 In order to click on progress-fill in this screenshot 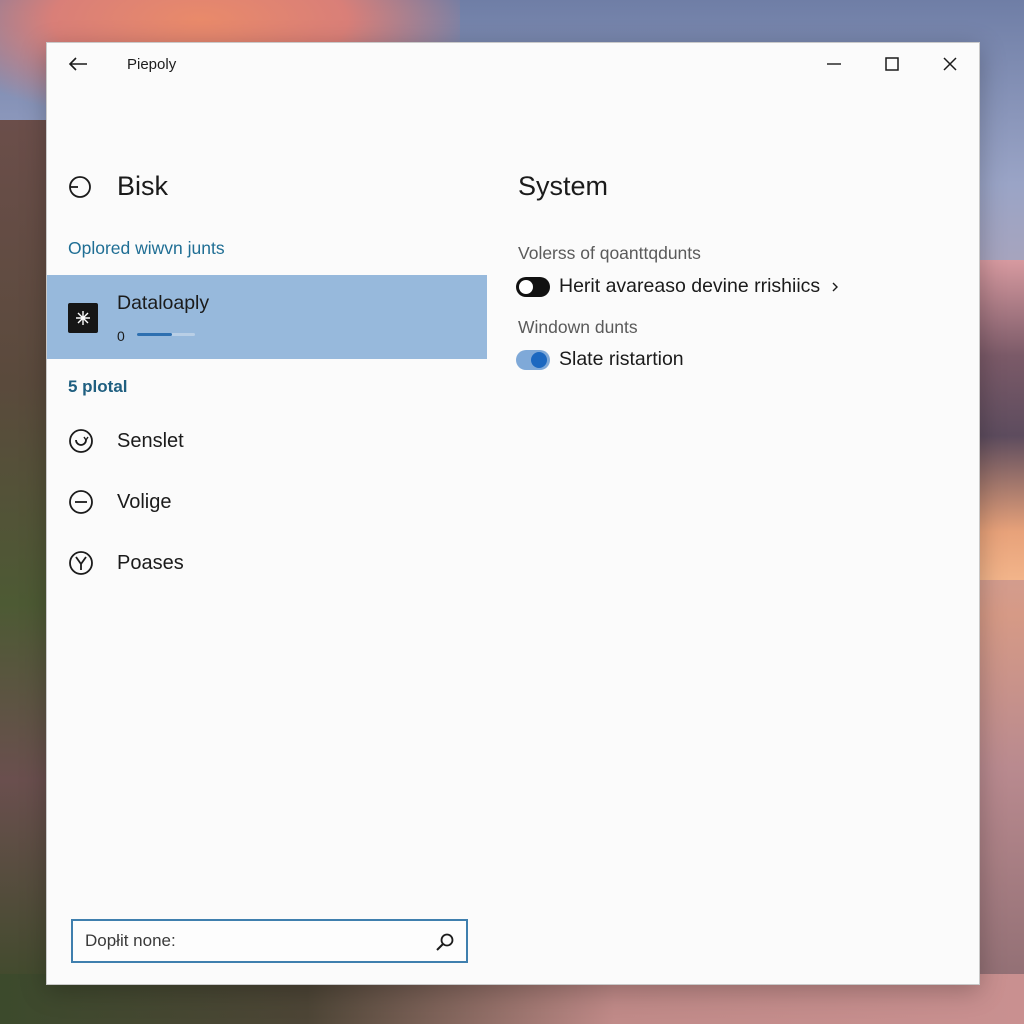, I will do `click(154, 334)`.